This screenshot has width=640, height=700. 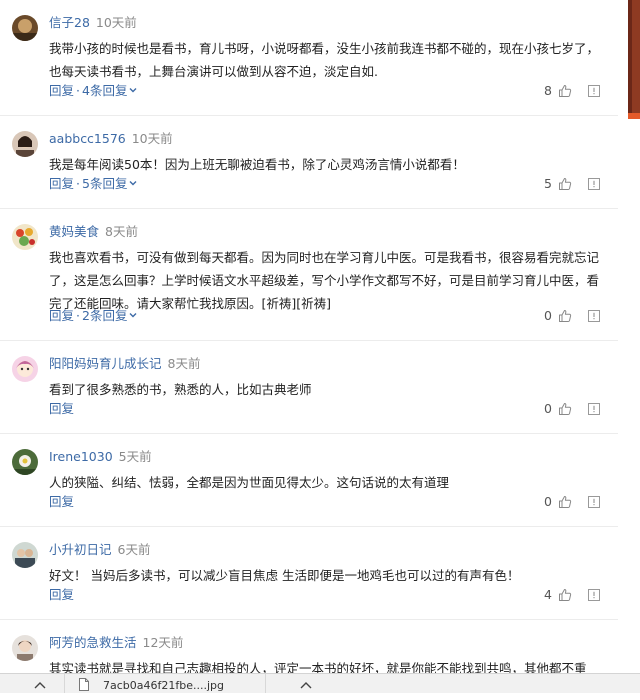 I want to click on comment-line: 我是每年阅读50本！因为上班无聊被迫看书，除了心灵鸡汤言情小说都看！, so click(x=257, y=164).